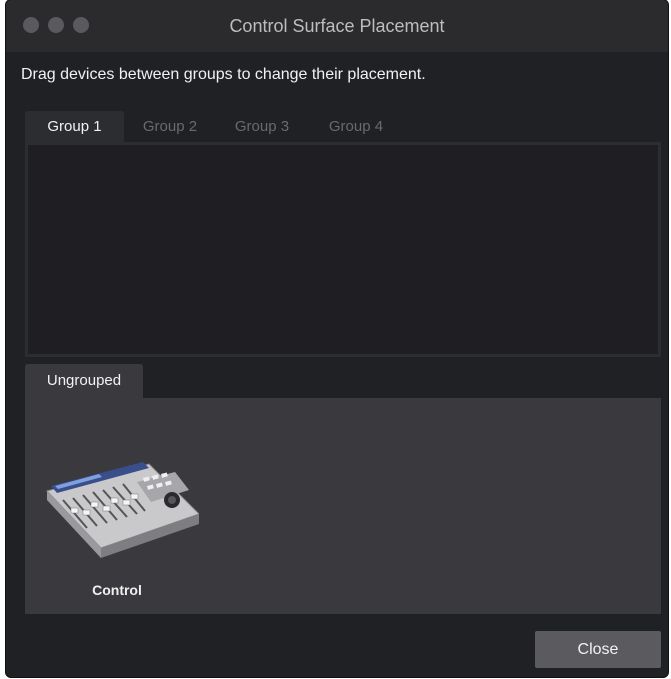  I want to click on close-button: Close, so click(598, 649).